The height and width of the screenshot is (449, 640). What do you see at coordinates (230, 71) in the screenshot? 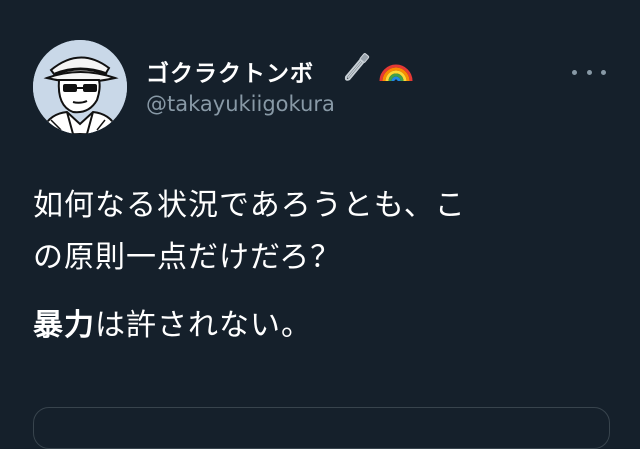
I see `display-name: ゴクラクトンボ` at bounding box center [230, 71].